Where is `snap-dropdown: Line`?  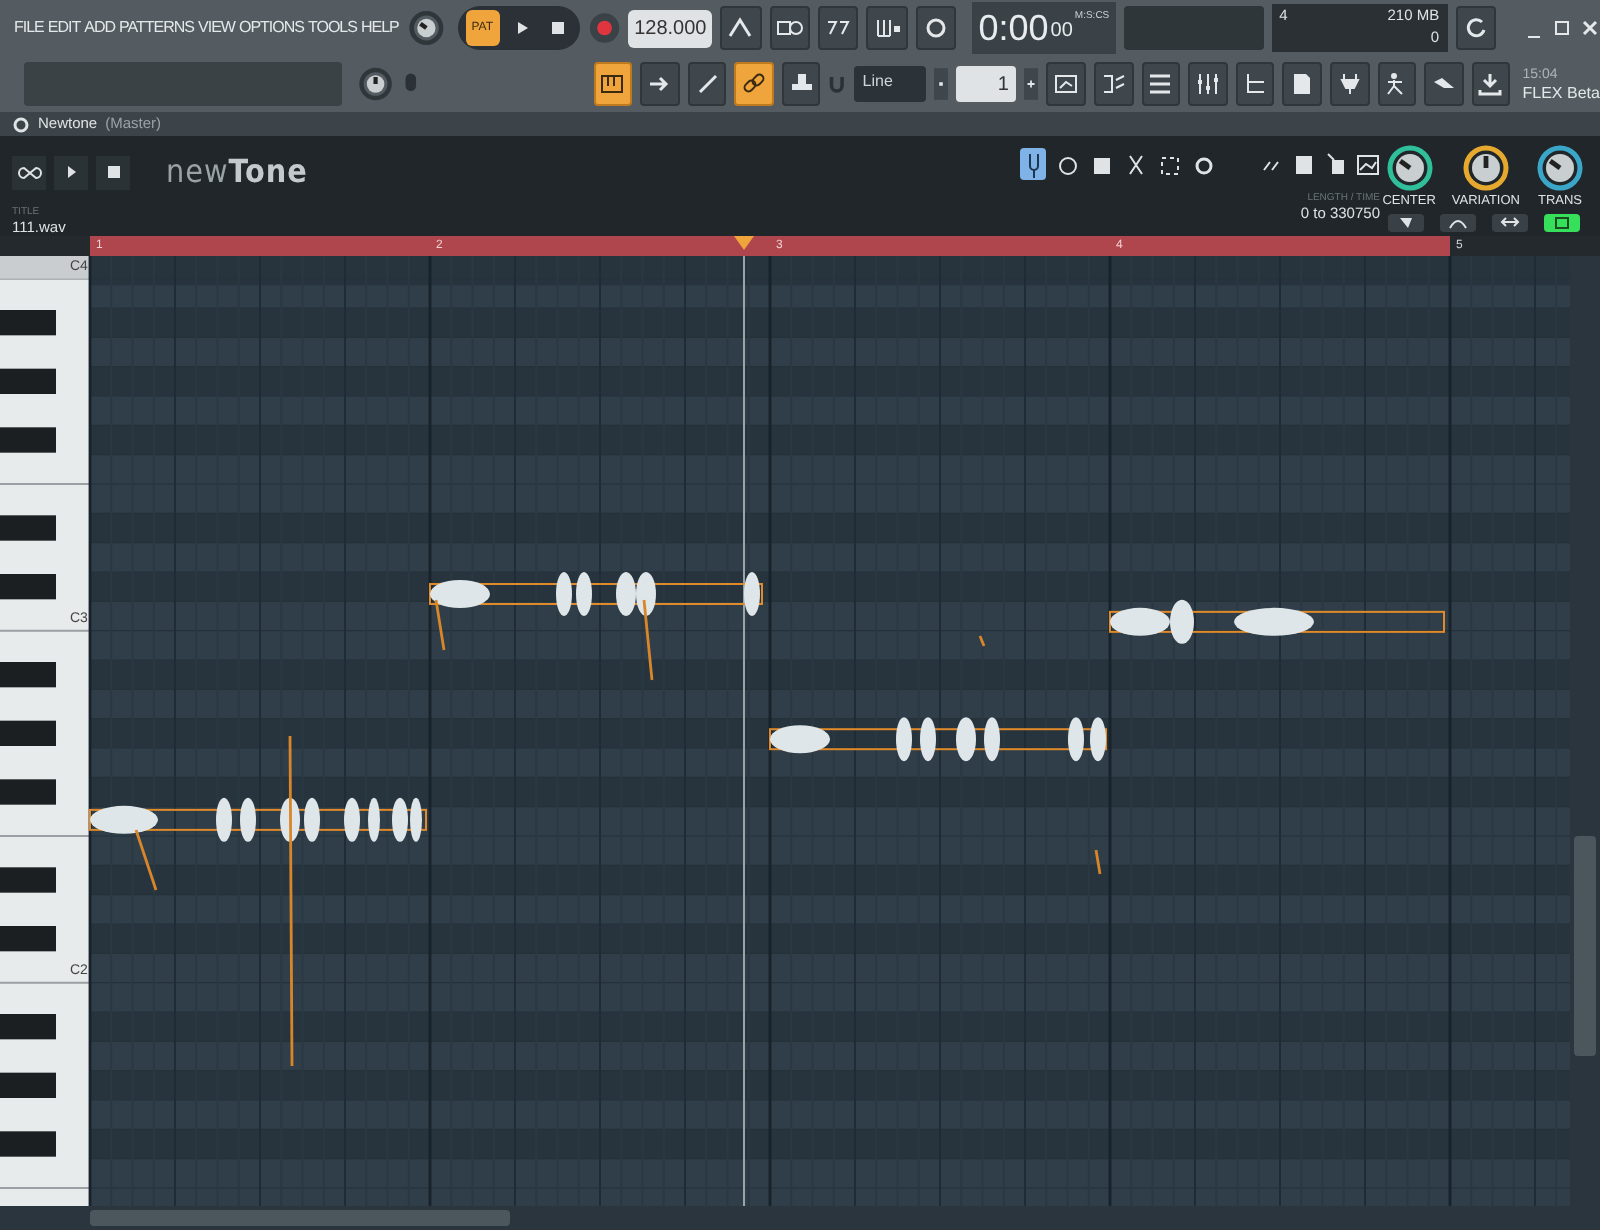
snap-dropdown: Line is located at coordinates (890, 84).